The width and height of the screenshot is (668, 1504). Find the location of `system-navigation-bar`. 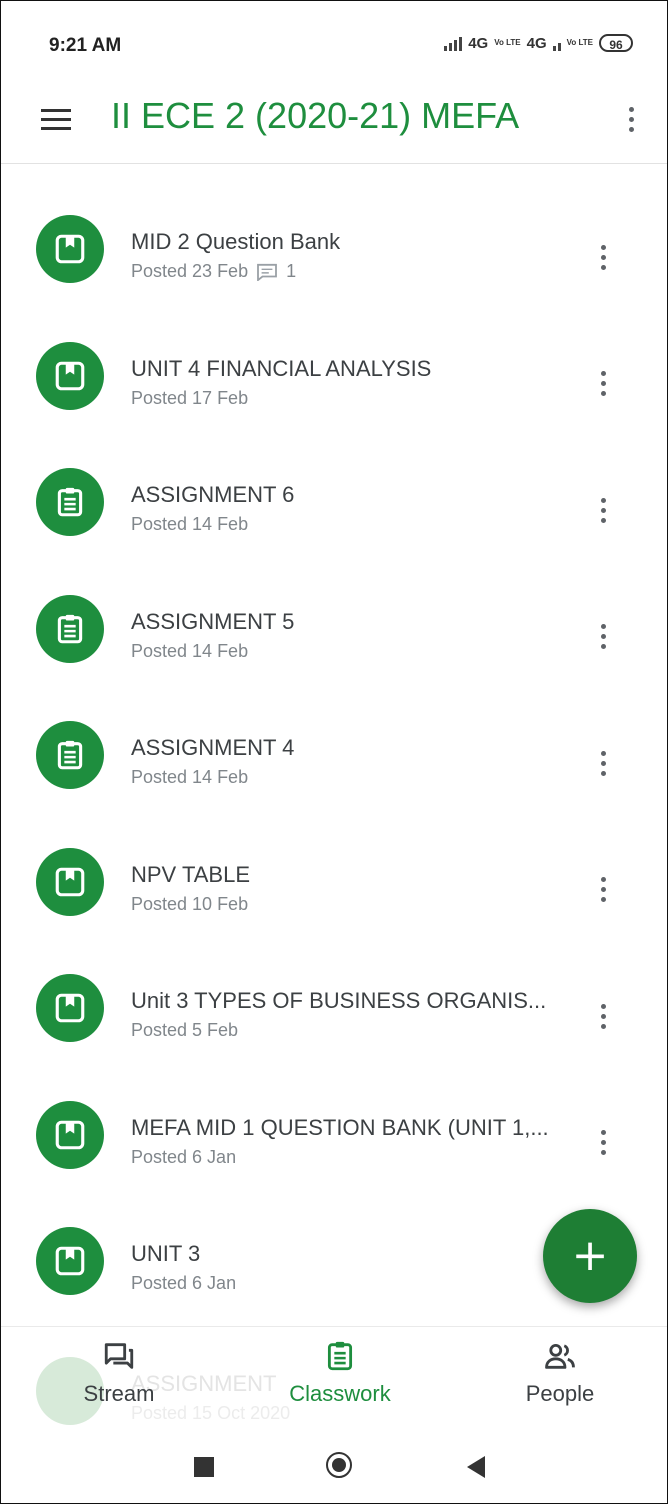

system-navigation-bar is located at coordinates (334, 1464).